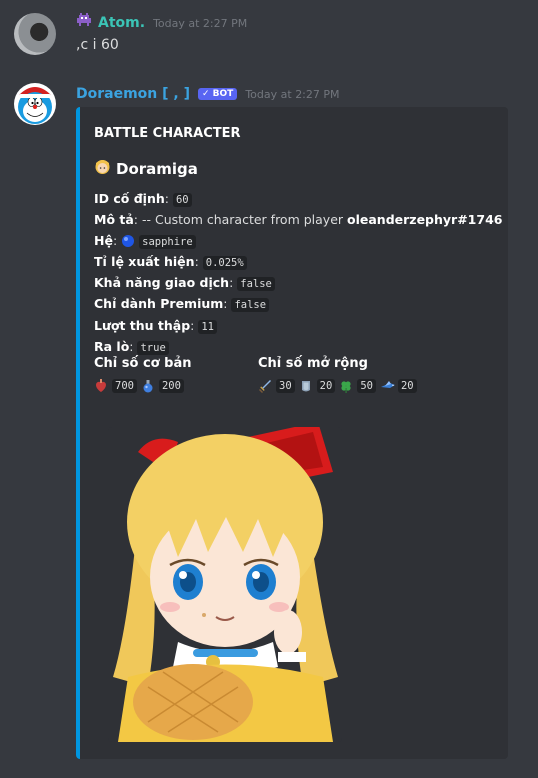 Image resolution: width=538 pixels, height=778 pixels. What do you see at coordinates (133, 94) in the screenshot?
I see `bot-username: Doraemon [ , ]` at bounding box center [133, 94].